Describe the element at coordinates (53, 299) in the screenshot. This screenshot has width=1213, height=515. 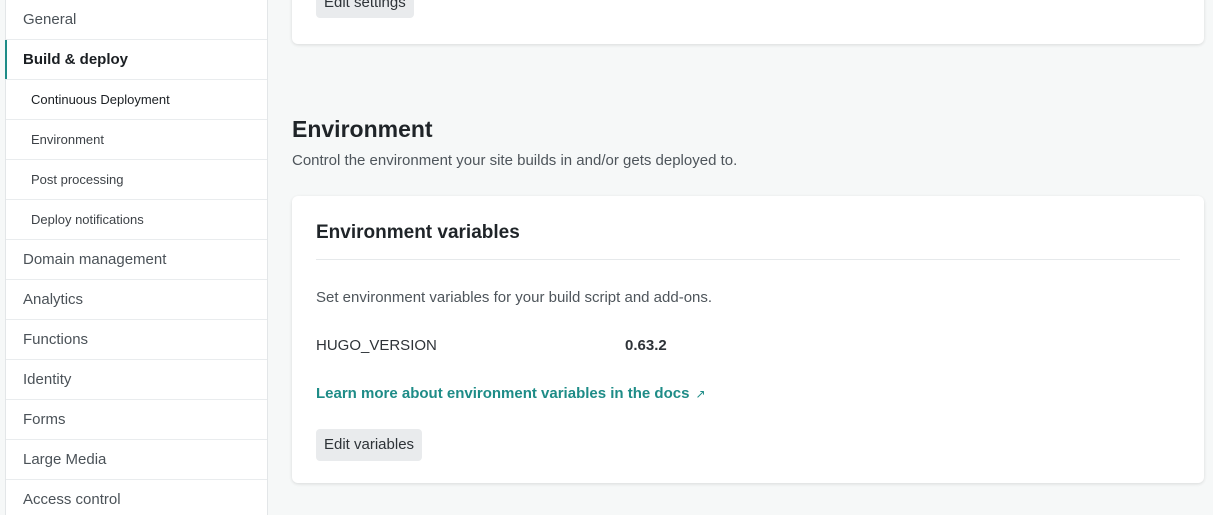
I see `sidebar-item-label: Analytics` at that location.